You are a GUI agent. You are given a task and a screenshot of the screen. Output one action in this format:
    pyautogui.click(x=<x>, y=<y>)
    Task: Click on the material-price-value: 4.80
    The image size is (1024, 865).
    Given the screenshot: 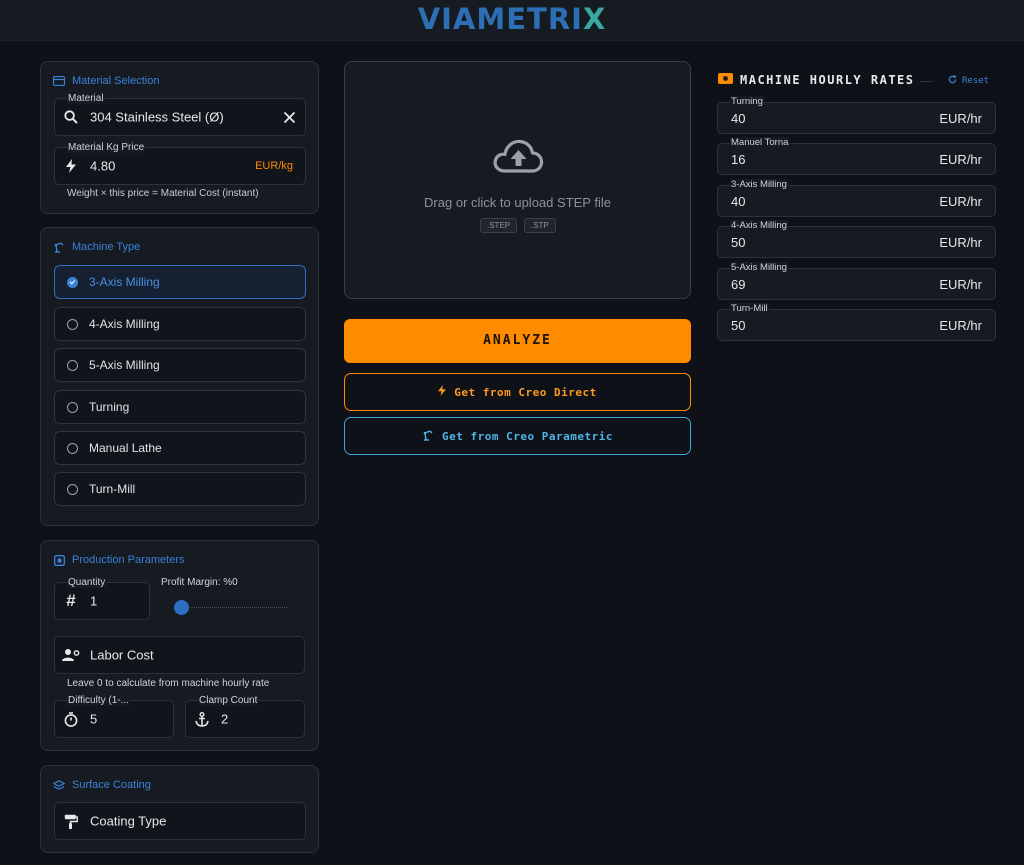 What is the action you would take?
    pyautogui.click(x=103, y=166)
    